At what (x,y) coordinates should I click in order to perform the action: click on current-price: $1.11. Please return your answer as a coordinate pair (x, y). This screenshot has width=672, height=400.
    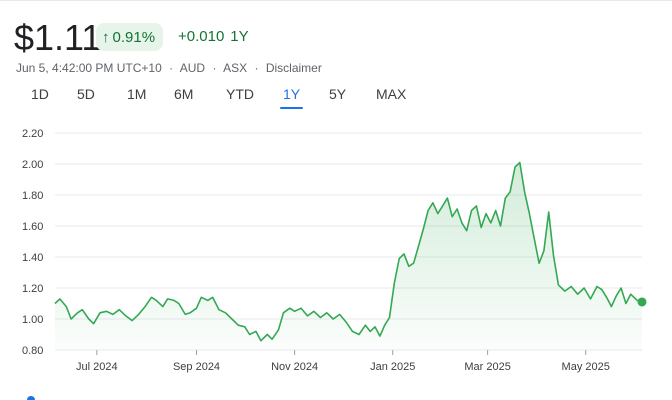
    Looking at the image, I should click on (58, 37).